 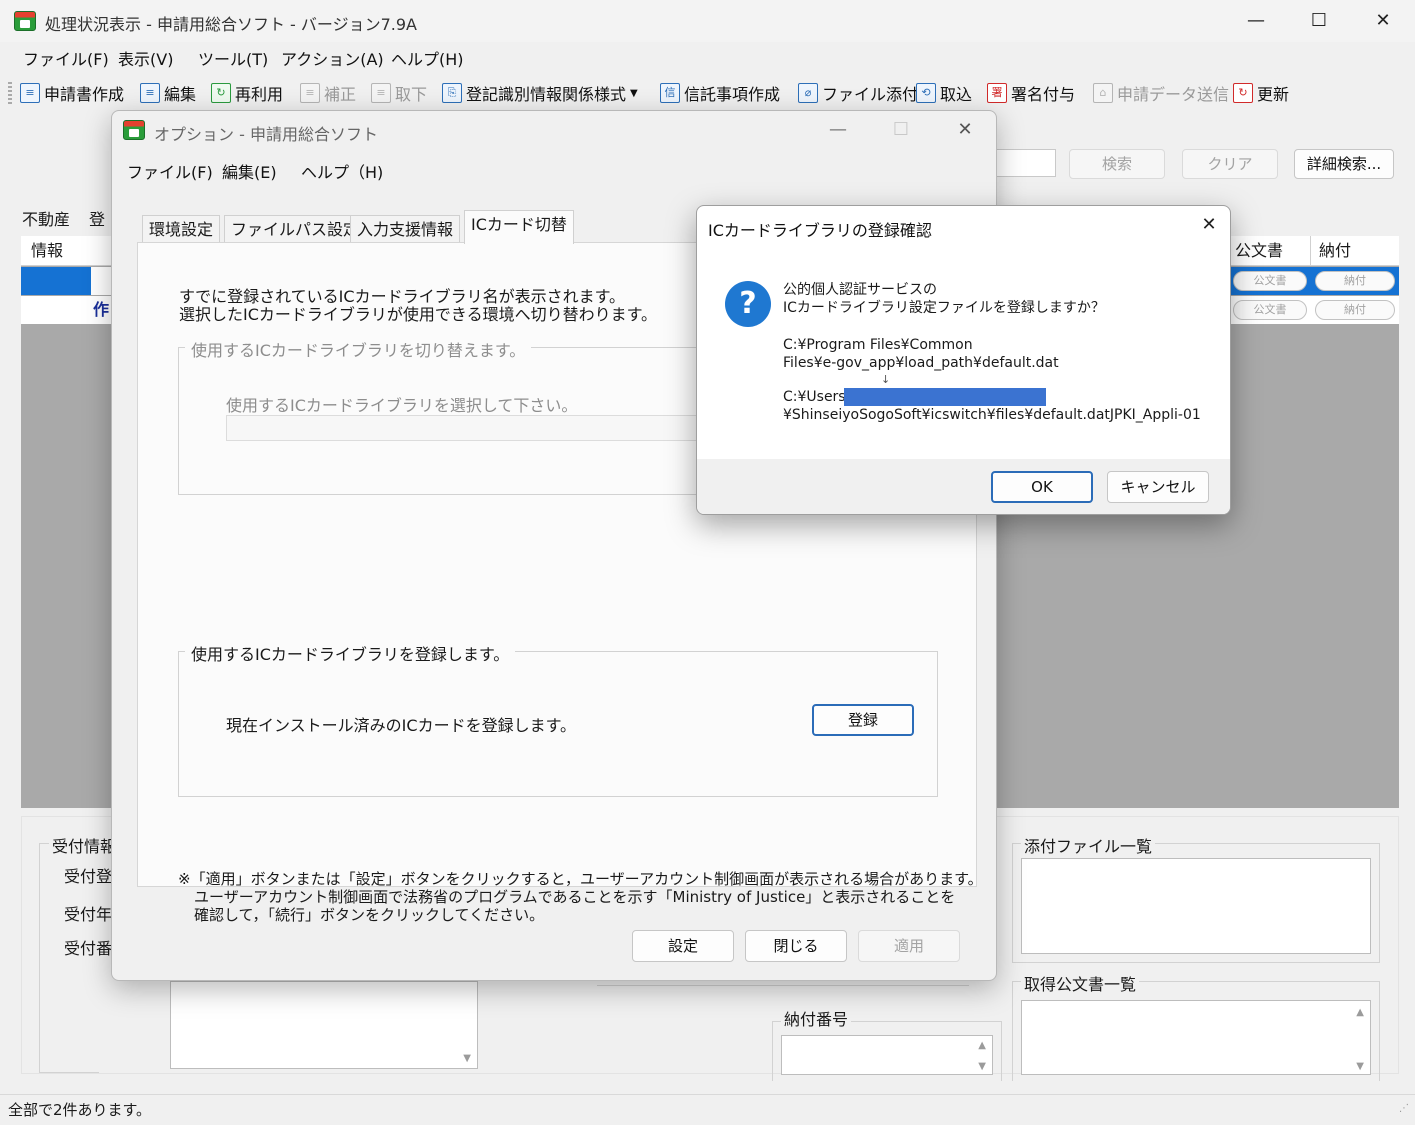 I want to click on search-button: 検索, so click(x=1117, y=164).